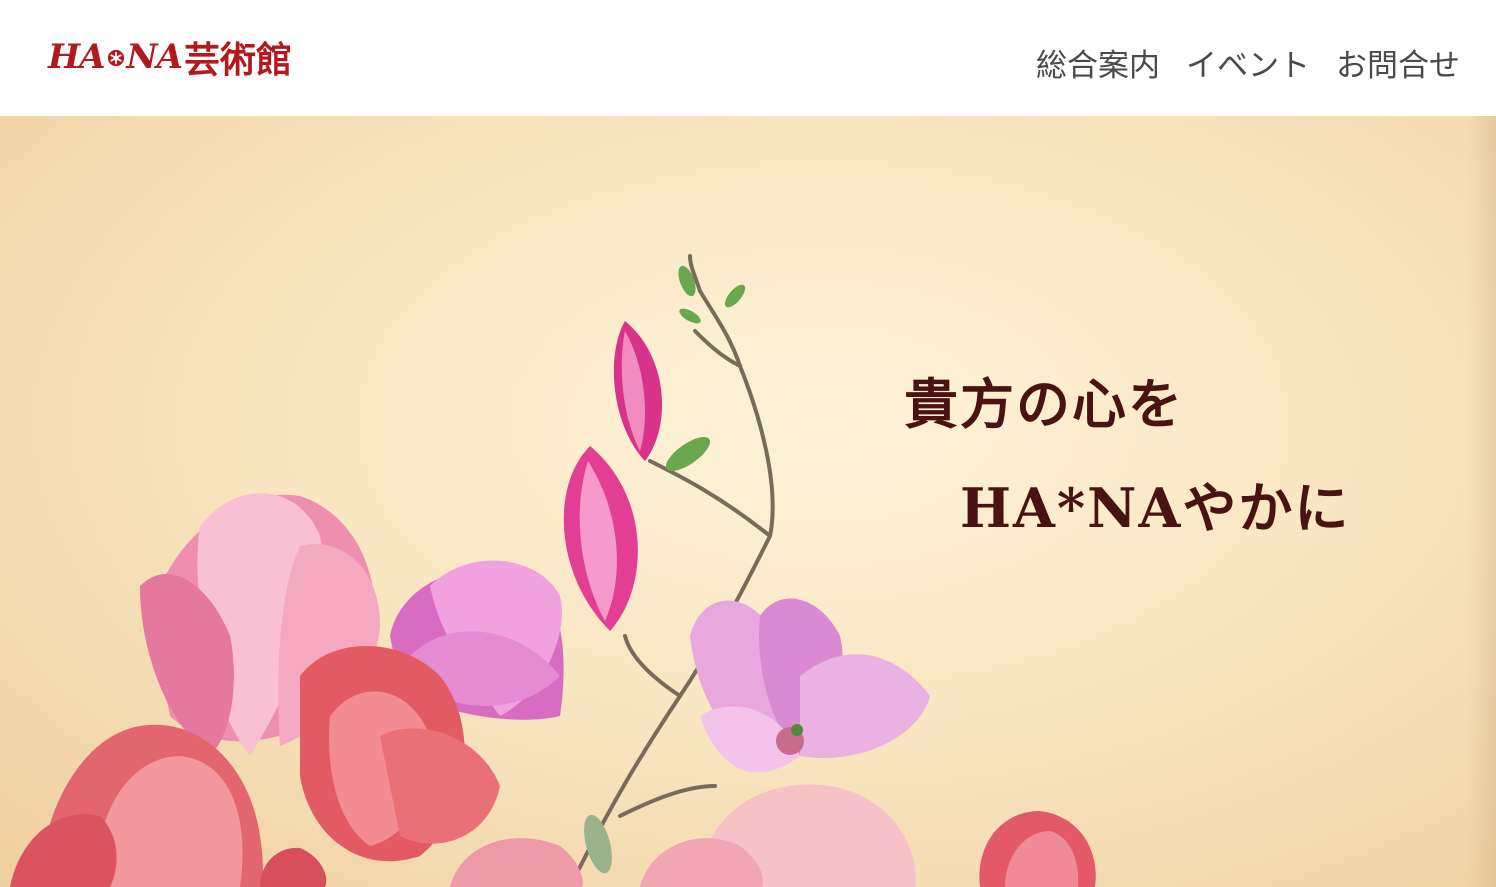 Image resolution: width=1496 pixels, height=887 pixels. What do you see at coordinates (115, 58) in the screenshot?
I see `flower-star-icon` at bounding box center [115, 58].